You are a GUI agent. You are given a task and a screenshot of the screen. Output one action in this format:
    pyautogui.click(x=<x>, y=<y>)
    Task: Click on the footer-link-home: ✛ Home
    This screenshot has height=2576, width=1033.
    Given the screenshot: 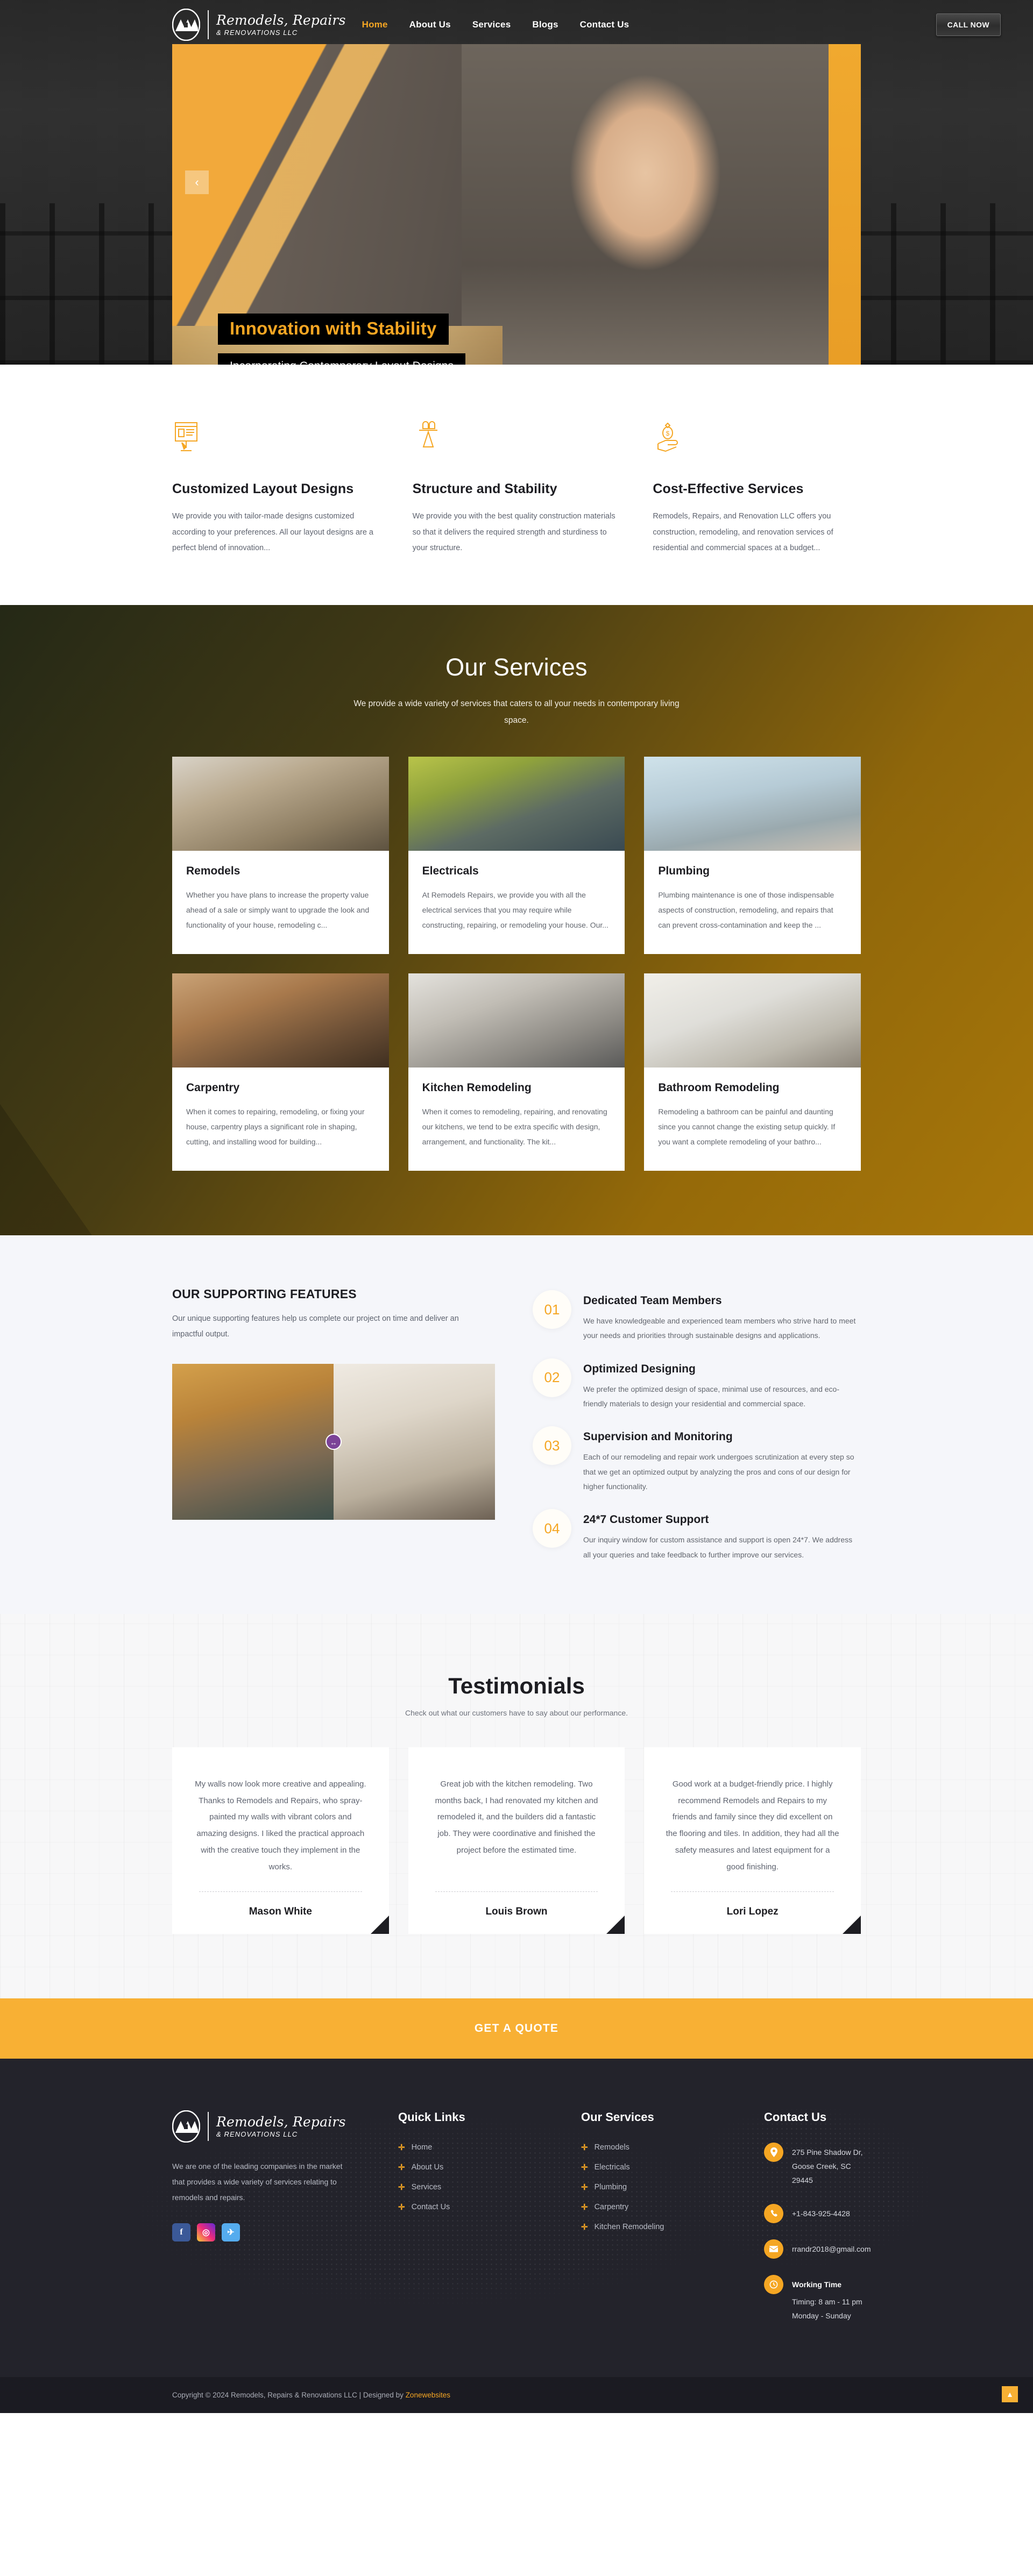 What is the action you would take?
    pyautogui.click(x=479, y=2147)
    